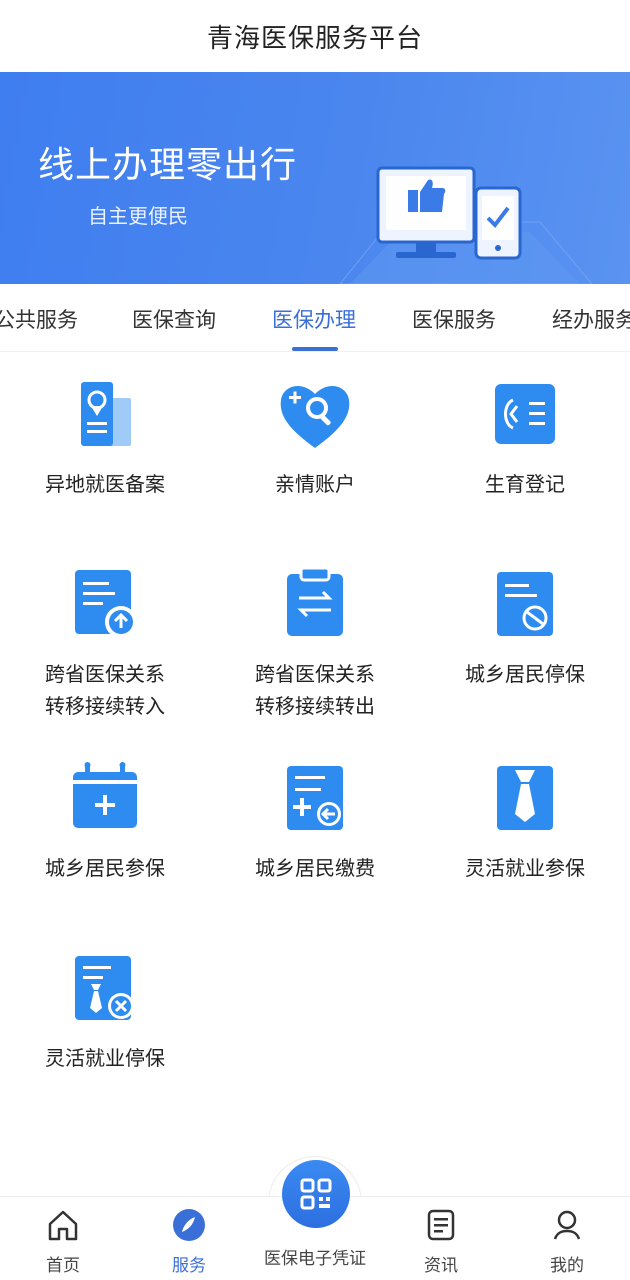 This screenshot has width=630, height=1280. What do you see at coordinates (105, 868) in the screenshot?
I see `service-label: 城乡居民参保` at bounding box center [105, 868].